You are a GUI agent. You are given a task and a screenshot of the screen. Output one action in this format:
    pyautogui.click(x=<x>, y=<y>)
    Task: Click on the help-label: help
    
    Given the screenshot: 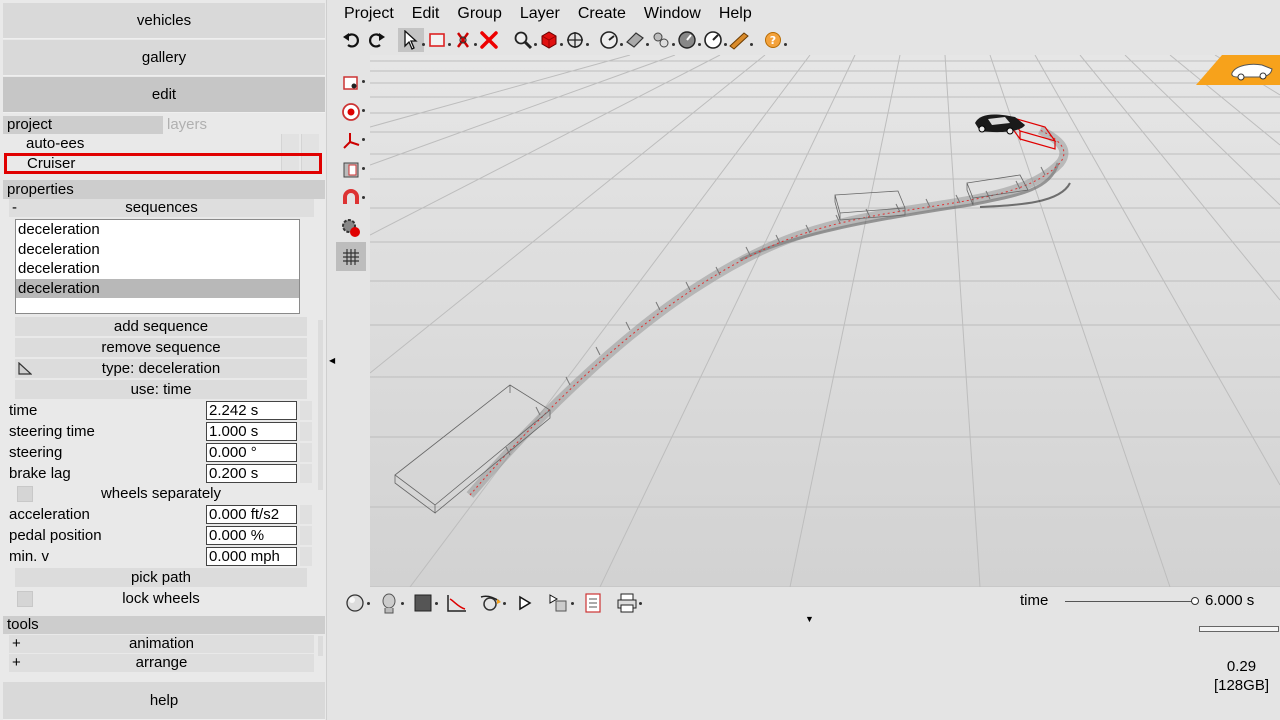 What is the action you would take?
    pyautogui.click(x=164, y=700)
    